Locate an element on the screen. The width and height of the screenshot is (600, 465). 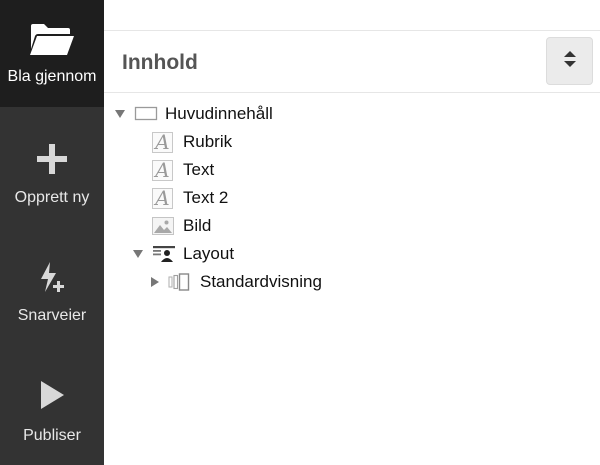
nav-shortcuts-label: Snarveier is located at coordinates (52, 315).